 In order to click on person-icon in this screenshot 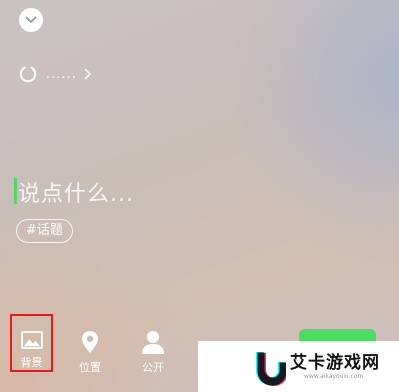, I will do `click(153, 342)`.